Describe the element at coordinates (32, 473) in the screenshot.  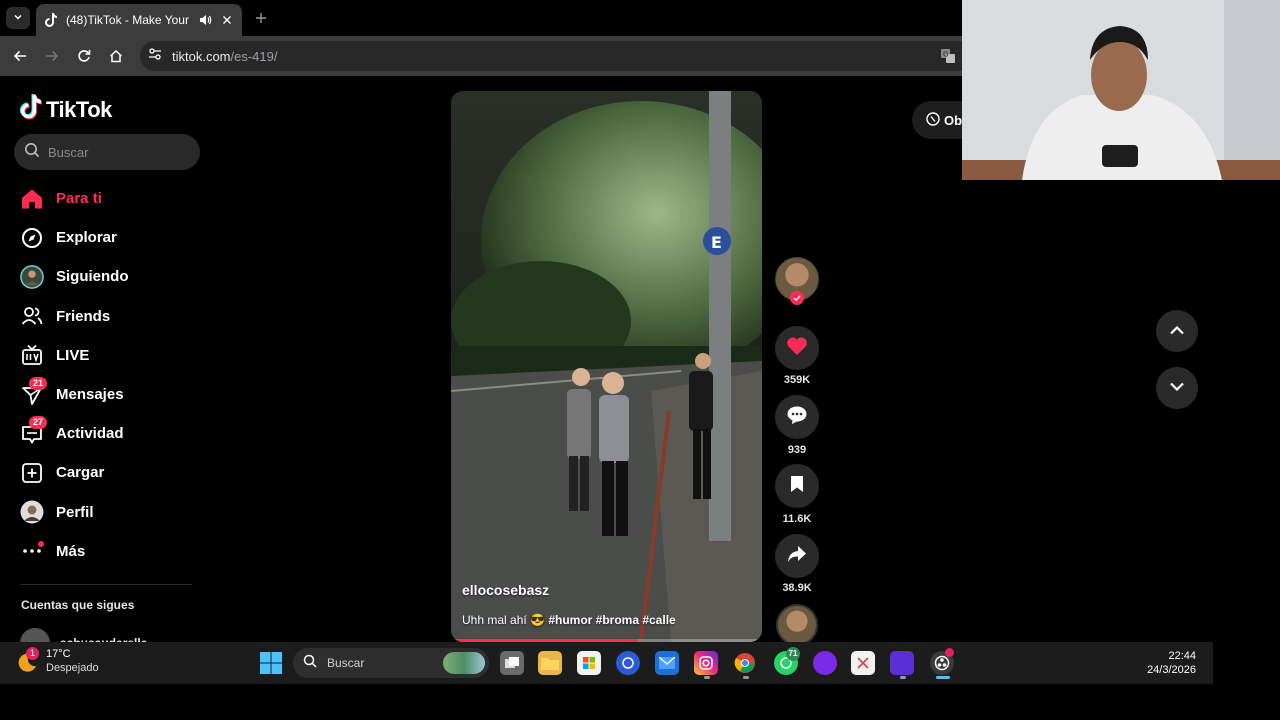
I see `upload-plus-icon` at that location.